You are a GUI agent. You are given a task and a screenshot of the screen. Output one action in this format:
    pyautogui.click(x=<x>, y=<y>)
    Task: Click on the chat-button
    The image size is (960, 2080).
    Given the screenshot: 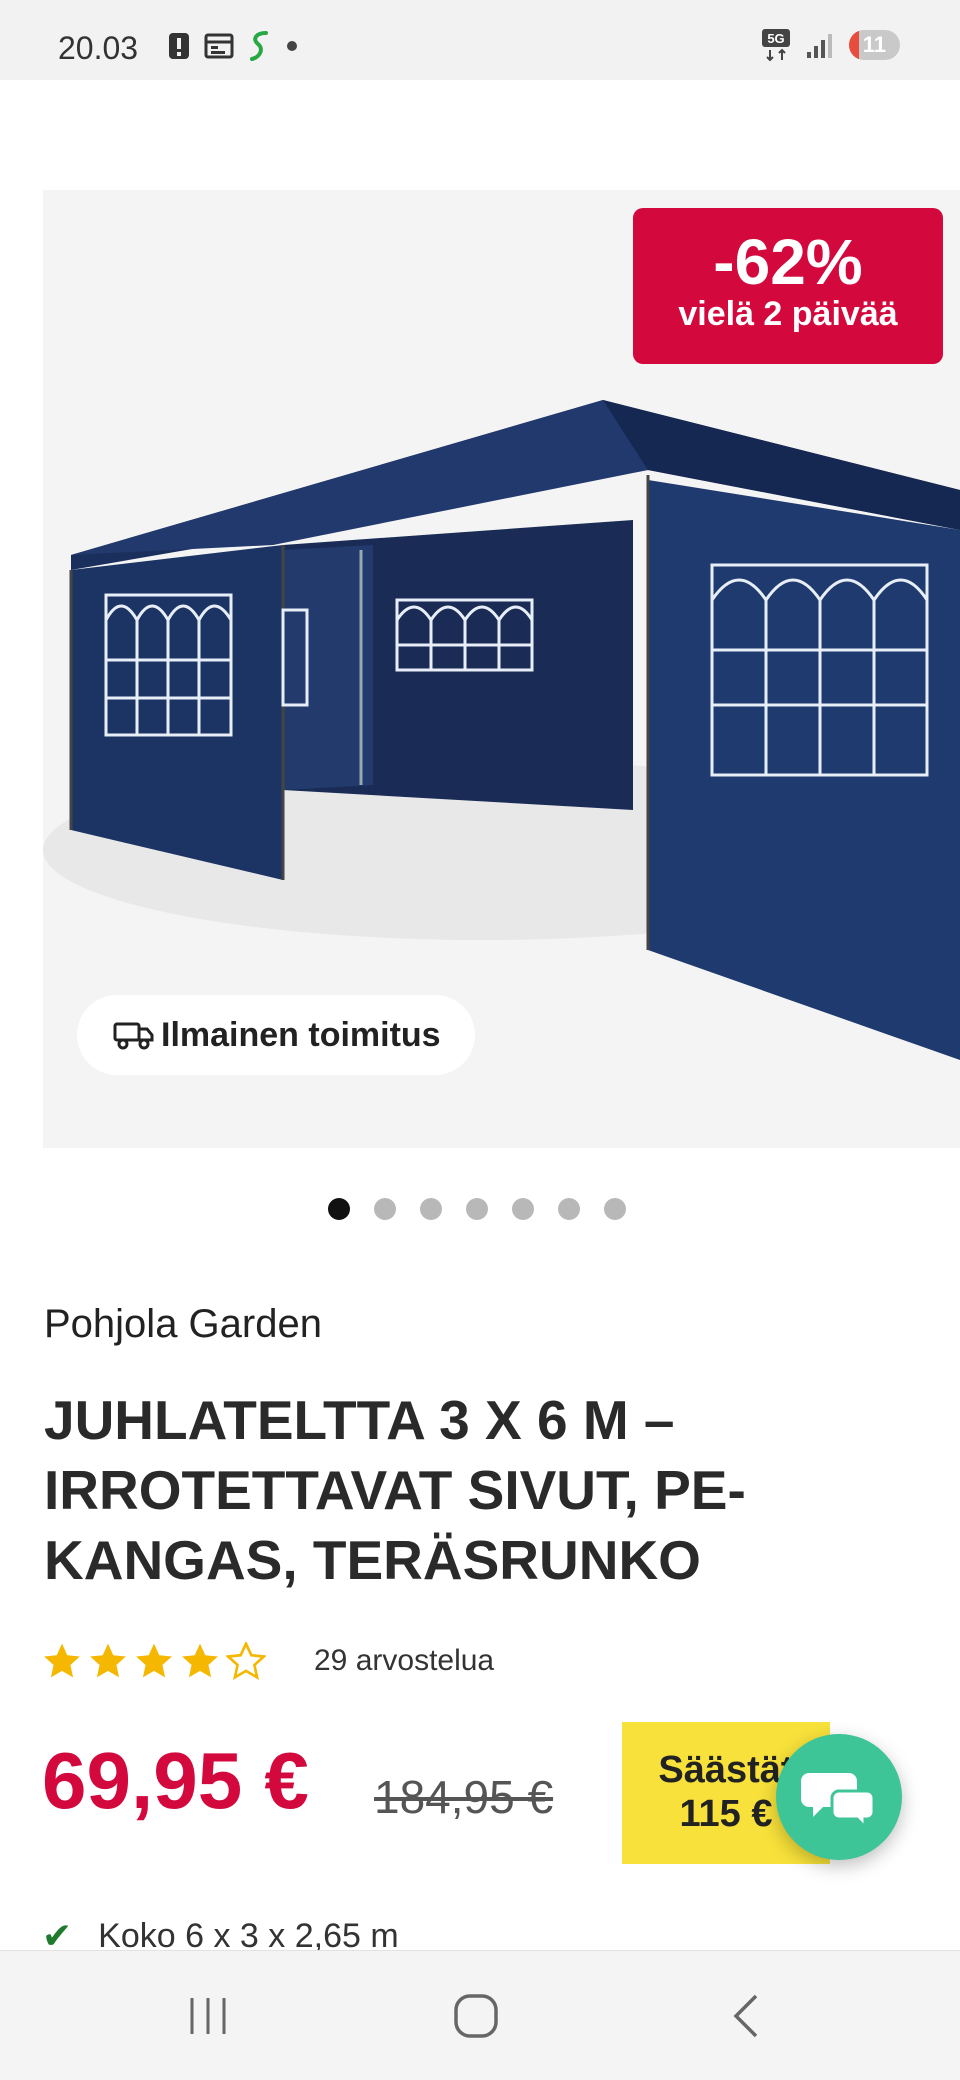 What is the action you would take?
    pyautogui.click(x=839, y=1797)
    